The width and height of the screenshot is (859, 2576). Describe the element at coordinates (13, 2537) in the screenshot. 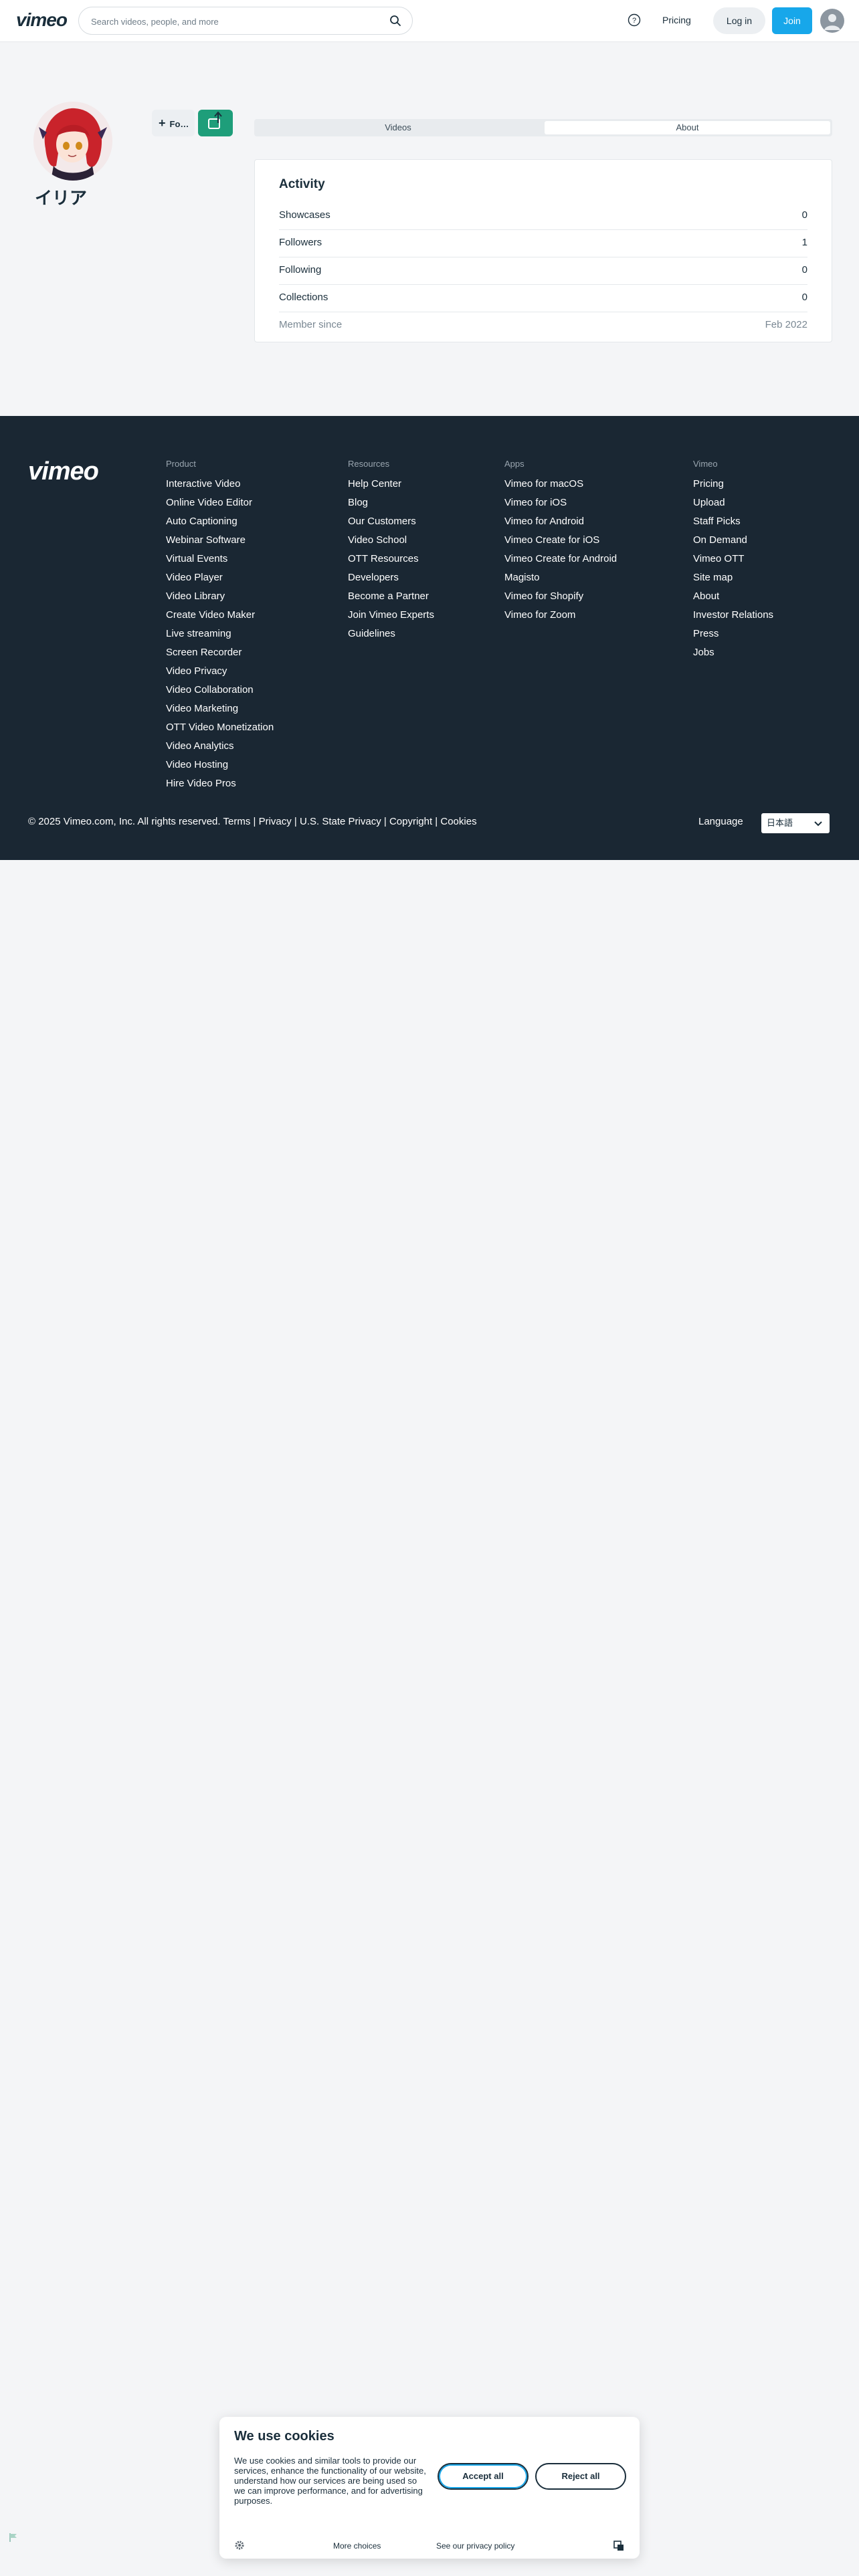

I see `flag-icon` at that location.